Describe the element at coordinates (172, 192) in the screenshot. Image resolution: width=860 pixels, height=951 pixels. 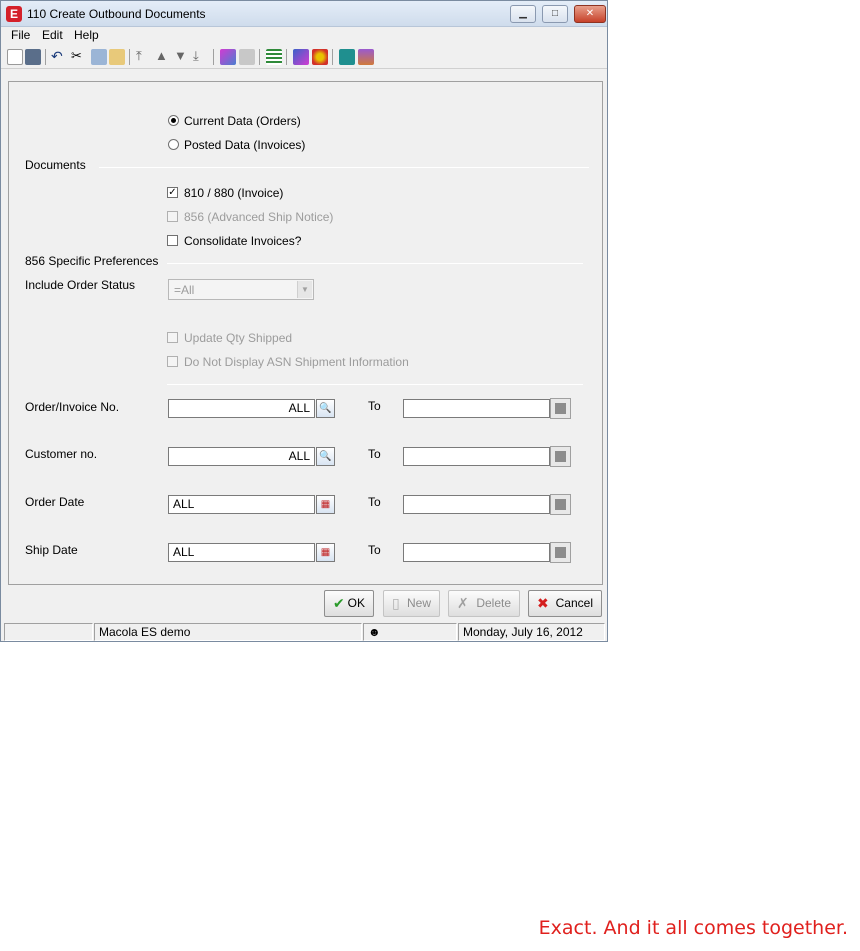
I see `doc810-checkbox: ✓` at that location.